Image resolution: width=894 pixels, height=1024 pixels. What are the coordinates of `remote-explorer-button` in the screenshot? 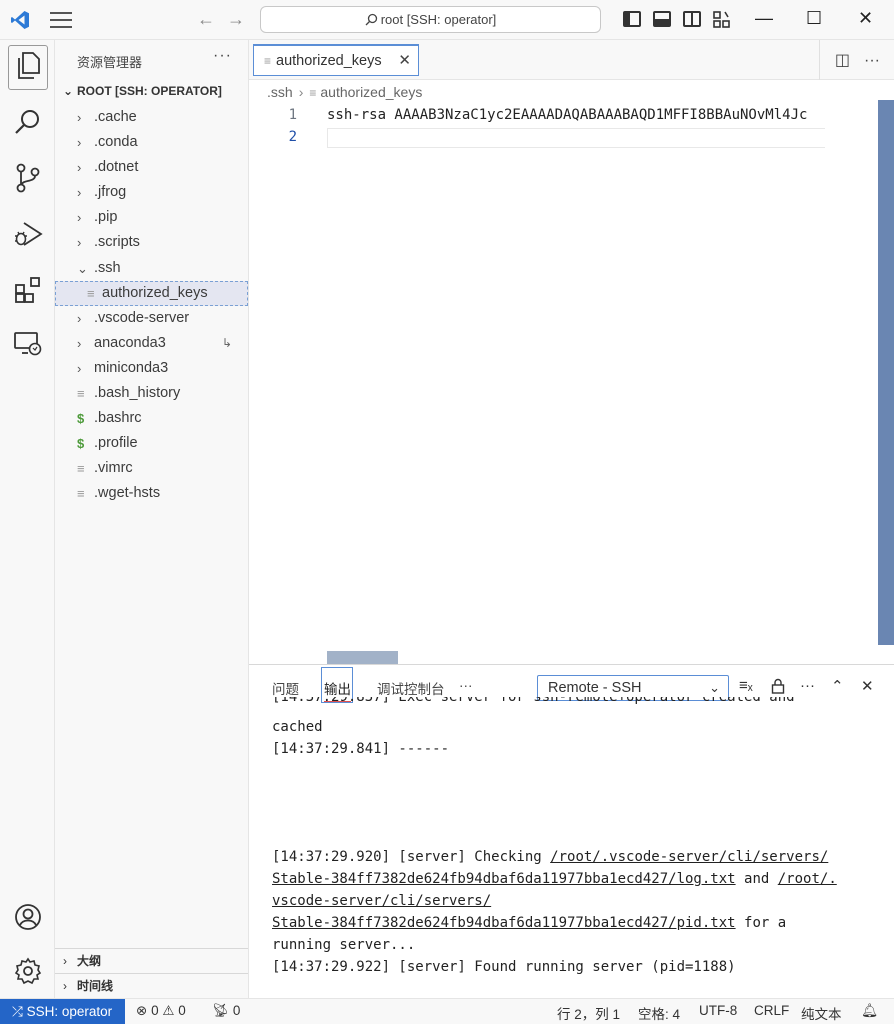 It's located at (27, 344).